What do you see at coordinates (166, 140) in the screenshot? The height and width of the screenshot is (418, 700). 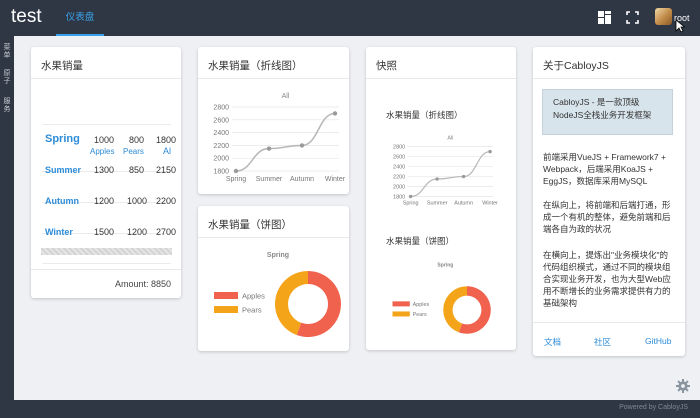 I see `cell-all: 1800` at bounding box center [166, 140].